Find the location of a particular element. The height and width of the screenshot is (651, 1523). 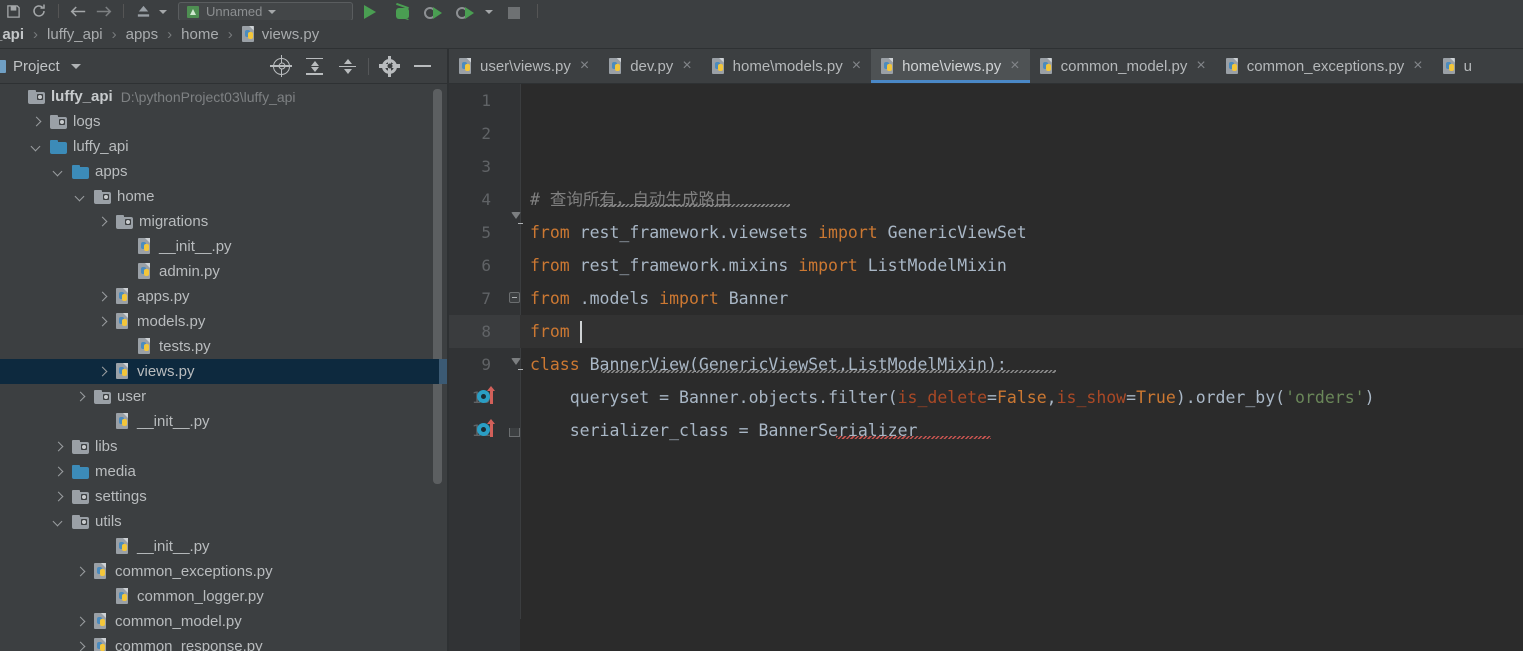

editor-tab-common_exceptions-py: common_exceptions.py × is located at coordinates (1324, 66).